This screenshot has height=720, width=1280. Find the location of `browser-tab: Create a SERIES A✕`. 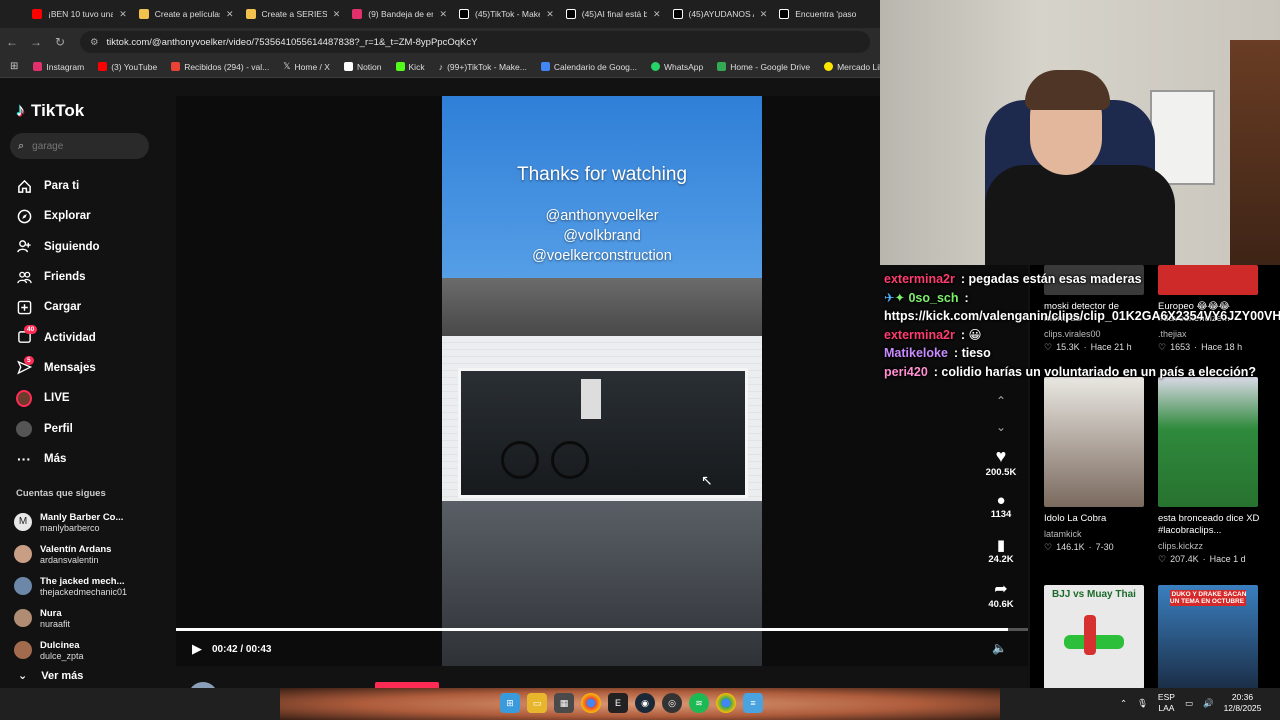

browser-tab: Create a SERIES A✕ is located at coordinates (293, 14).